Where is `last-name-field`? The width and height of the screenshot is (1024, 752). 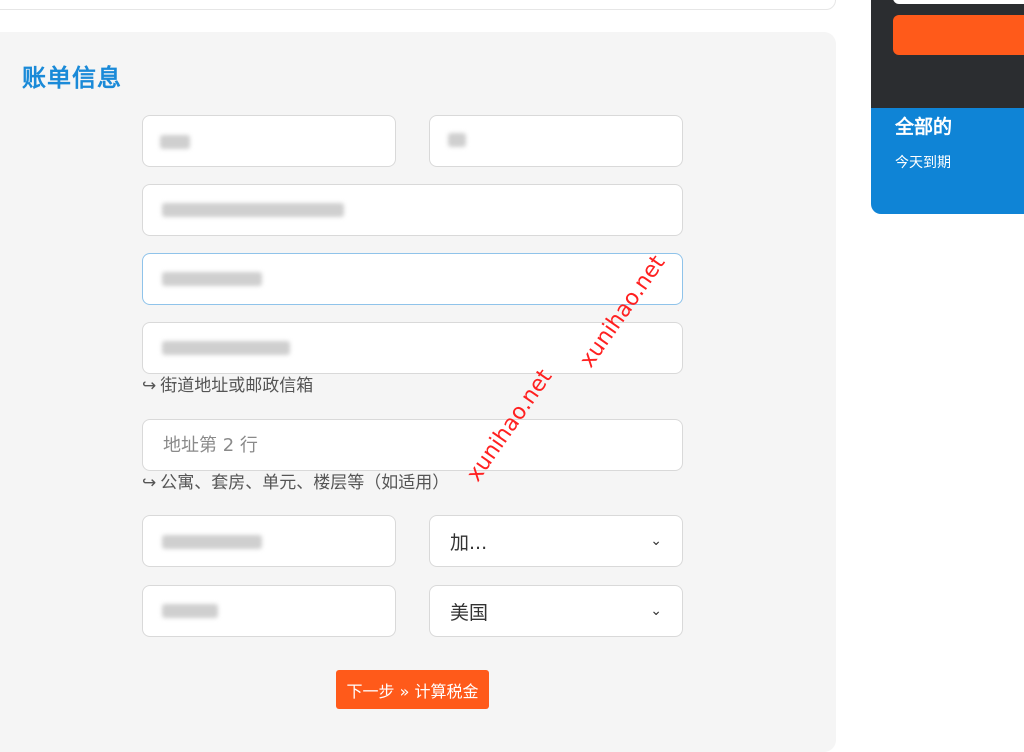
last-name-field is located at coordinates (556, 141).